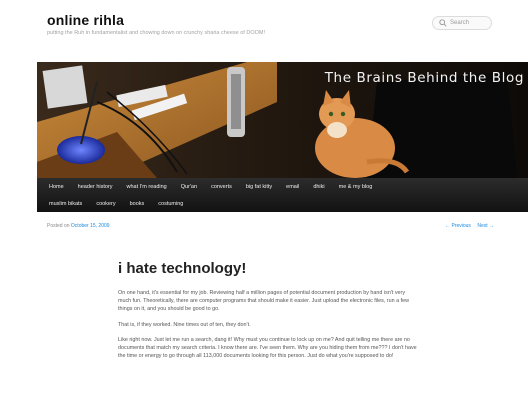 Image resolution: width=528 pixels, height=401 pixels. Describe the element at coordinates (259, 187) in the screenshot. I see `nav-item-big-fat-kitty: big fat kitty` at that location.